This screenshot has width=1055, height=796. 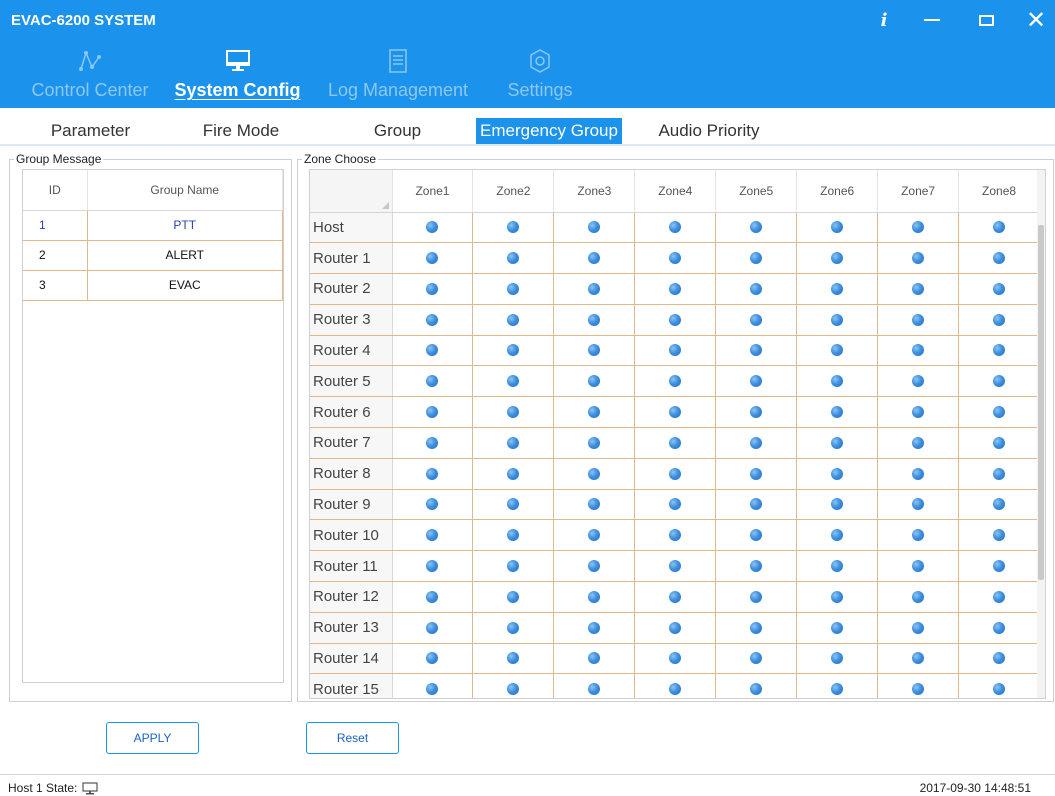 I want to click on zone-row-label: Router 12, so click(x=351, y=597).